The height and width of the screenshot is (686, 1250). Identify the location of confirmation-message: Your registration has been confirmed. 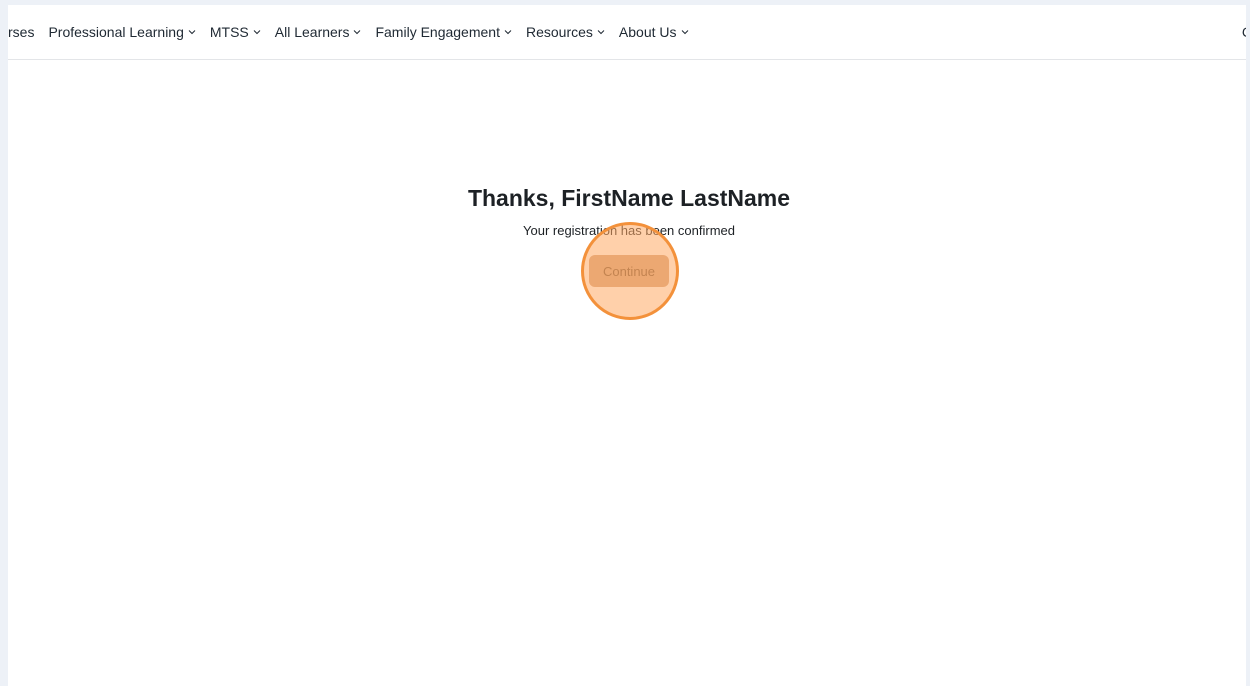
(629, 230).